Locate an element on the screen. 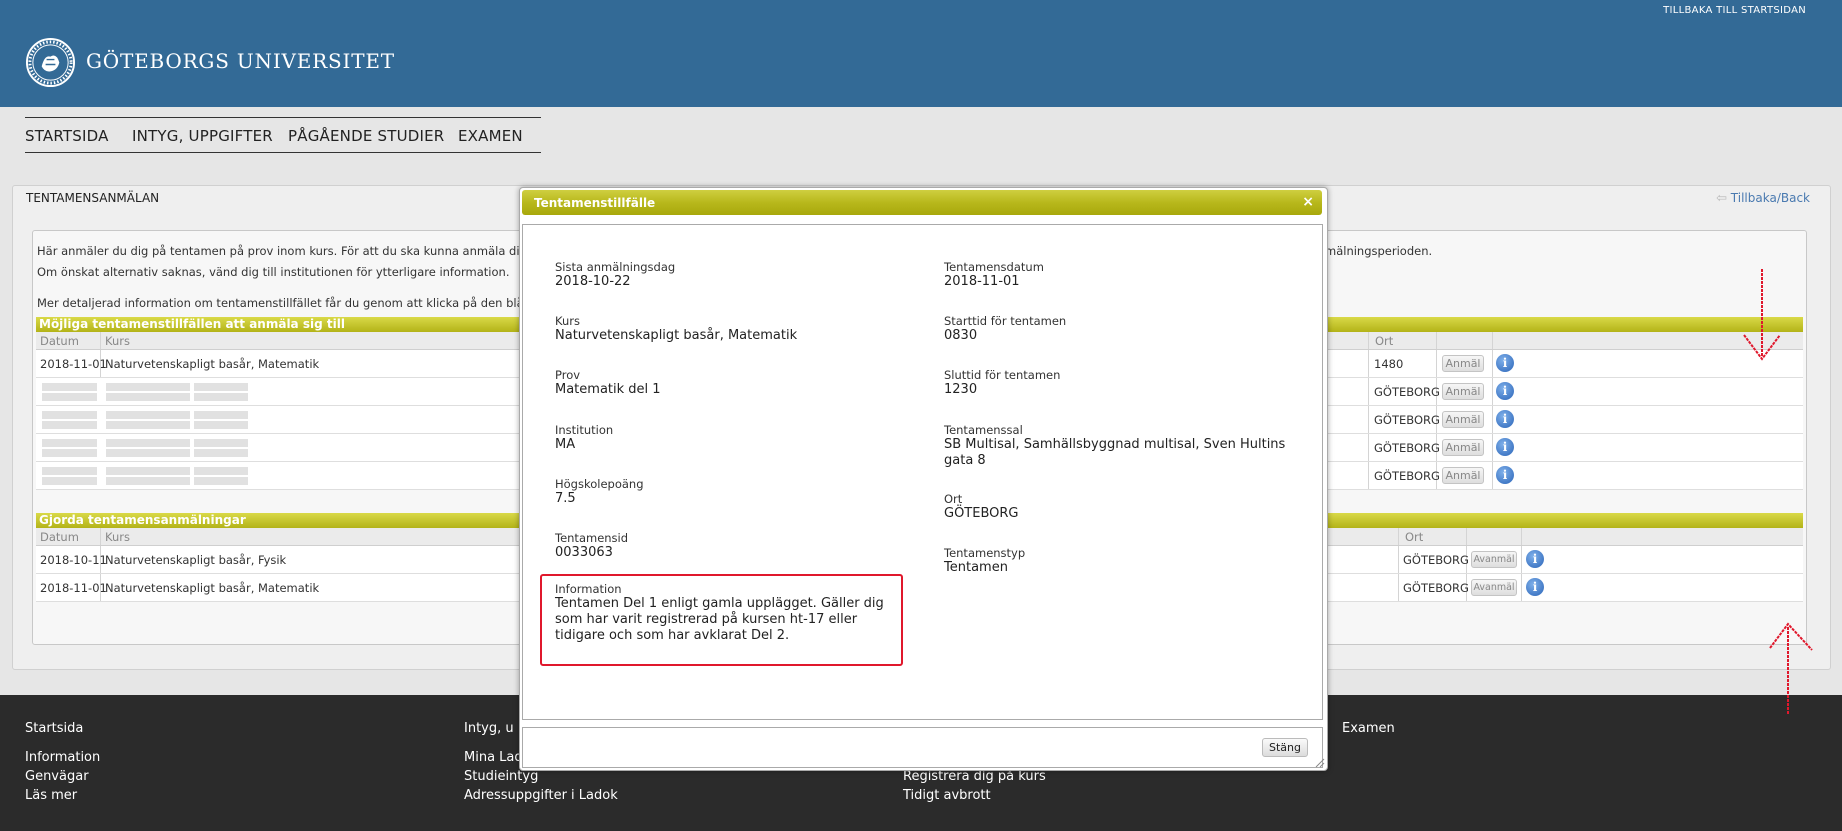  col-ort: Ort is located at coordinates (1414, 537).